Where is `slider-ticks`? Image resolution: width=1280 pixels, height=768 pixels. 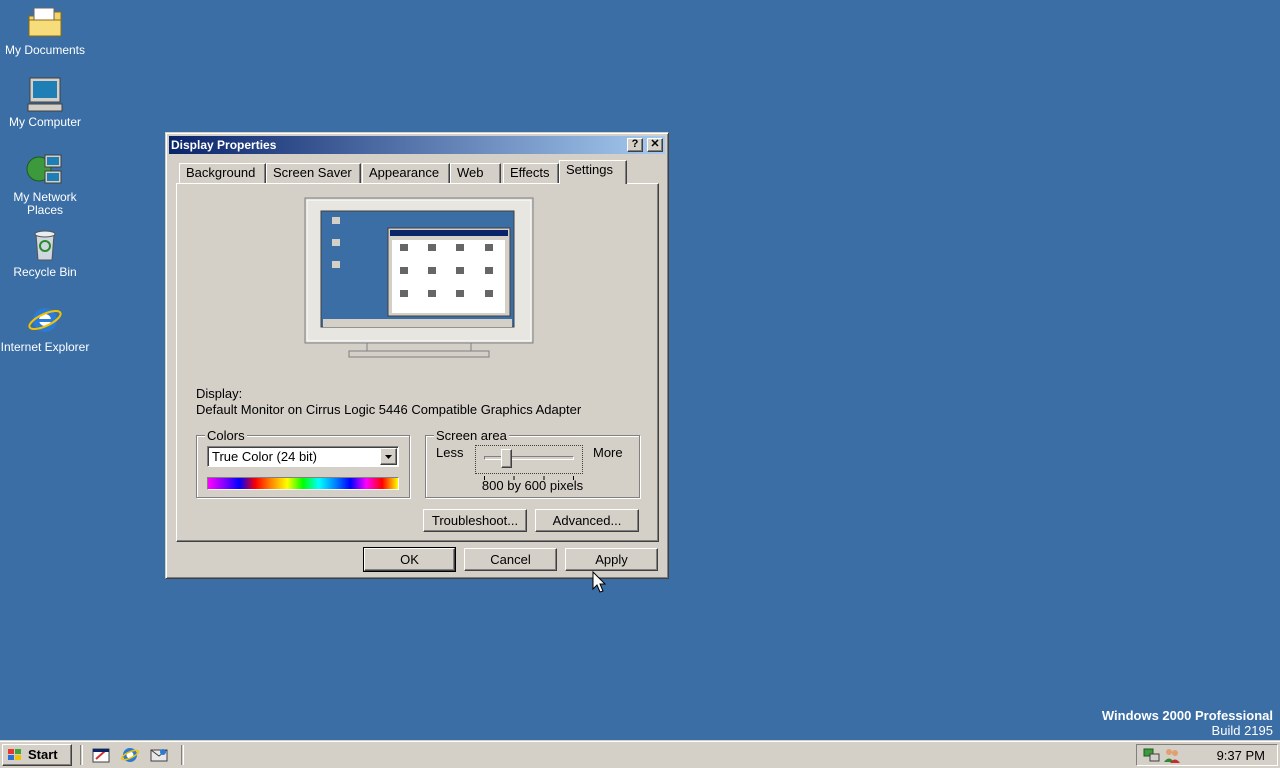 slider-ticks is located at coordinates (529, 474).